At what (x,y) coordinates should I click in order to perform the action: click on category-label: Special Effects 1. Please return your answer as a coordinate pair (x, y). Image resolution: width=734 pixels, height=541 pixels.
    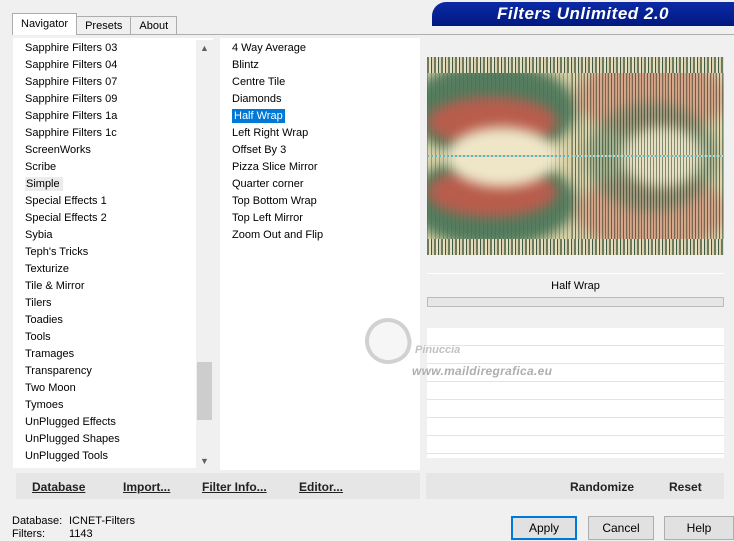
    Looking at the image, I should click on (66, 201).